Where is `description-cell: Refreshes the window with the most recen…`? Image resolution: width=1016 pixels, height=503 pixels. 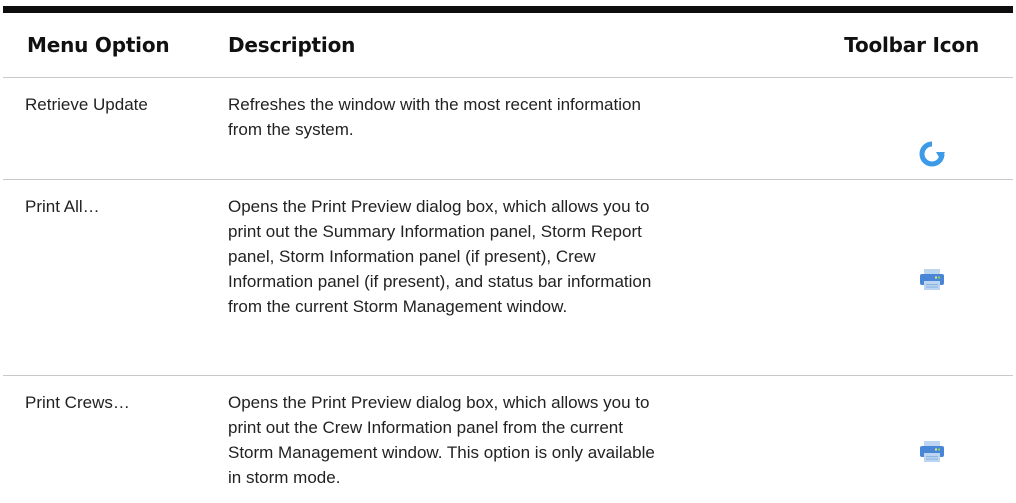 description-cell: Refreshes the window with the most recen… is located at coordinates (518, 117).